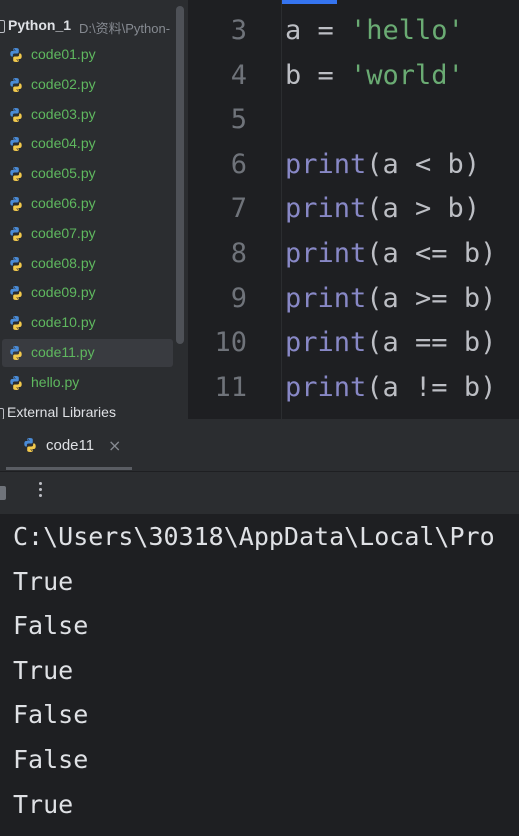 The height and width of the screenshot is (836, 519). I want to click on run-tab-bar: code11 ×, so click(259, 445).